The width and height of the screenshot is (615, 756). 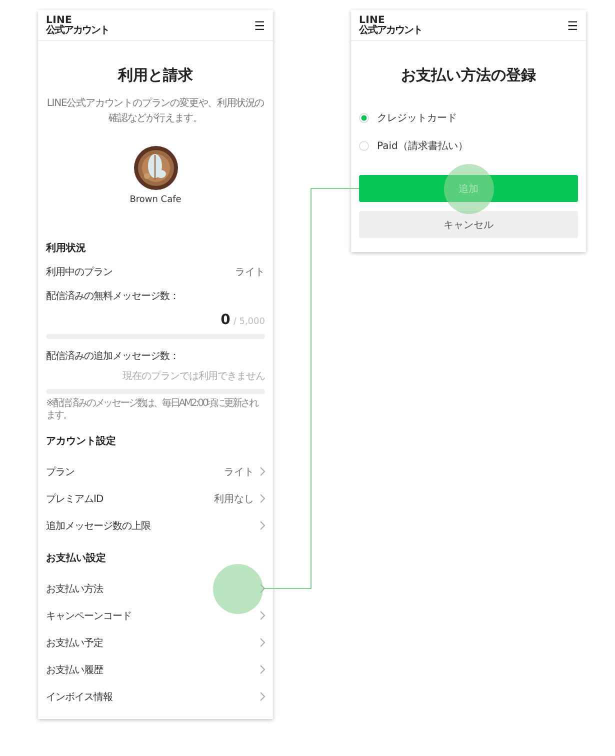 I want to click on option-label: Paid（請求書払い）, so click(x=422, y=146).